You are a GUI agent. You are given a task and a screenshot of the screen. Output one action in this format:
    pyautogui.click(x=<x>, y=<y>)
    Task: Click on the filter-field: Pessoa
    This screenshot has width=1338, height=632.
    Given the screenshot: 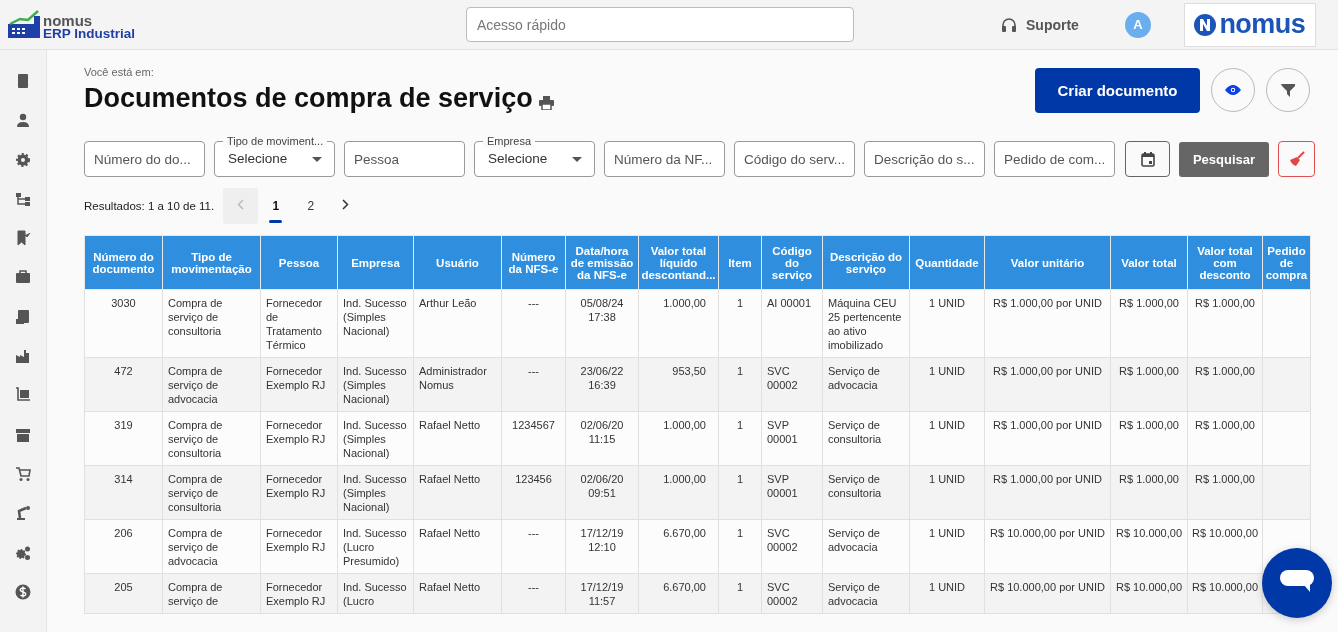 What is the action you would take?
    pyautogui.click(x=404, y=159)
    